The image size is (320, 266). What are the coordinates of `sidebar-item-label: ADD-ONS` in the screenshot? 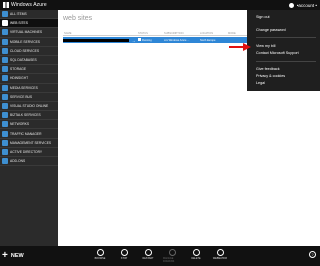 It's located at (18, 161).